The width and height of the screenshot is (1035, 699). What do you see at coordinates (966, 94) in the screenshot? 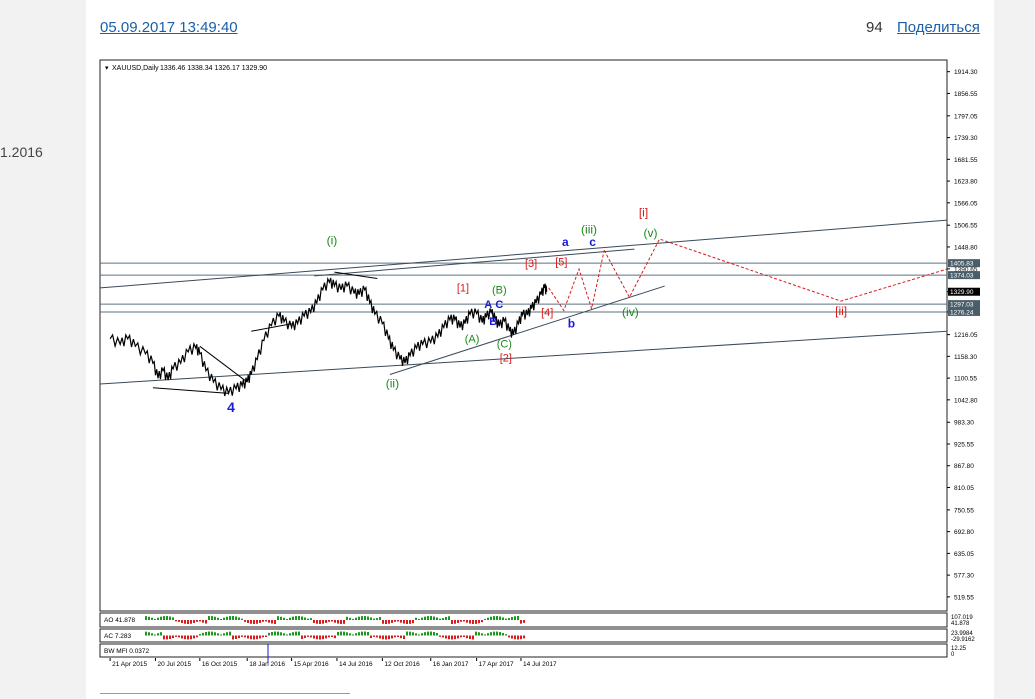
I see `y-tick-label: 1856.55` at bounding box center [966, 94].